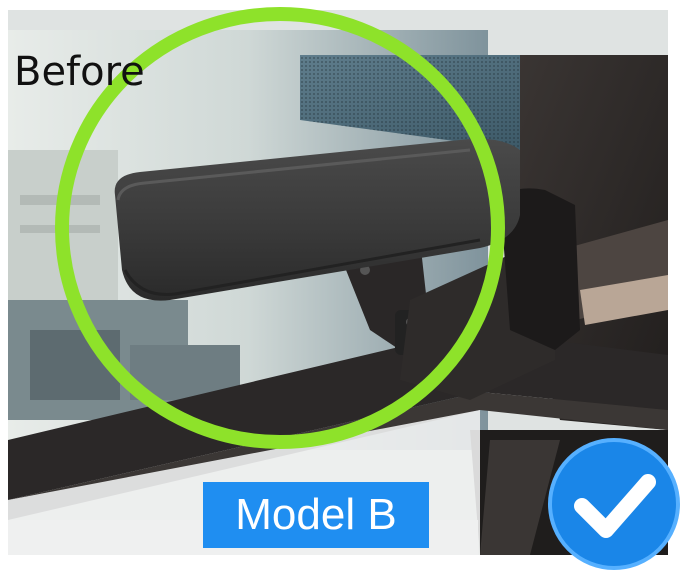 The width and height of the screenshot is (680, 570). What do you see at coordinates (614, 504) in the screenshot?
I see `checkmark-icon` at bounding box center [614, 504].